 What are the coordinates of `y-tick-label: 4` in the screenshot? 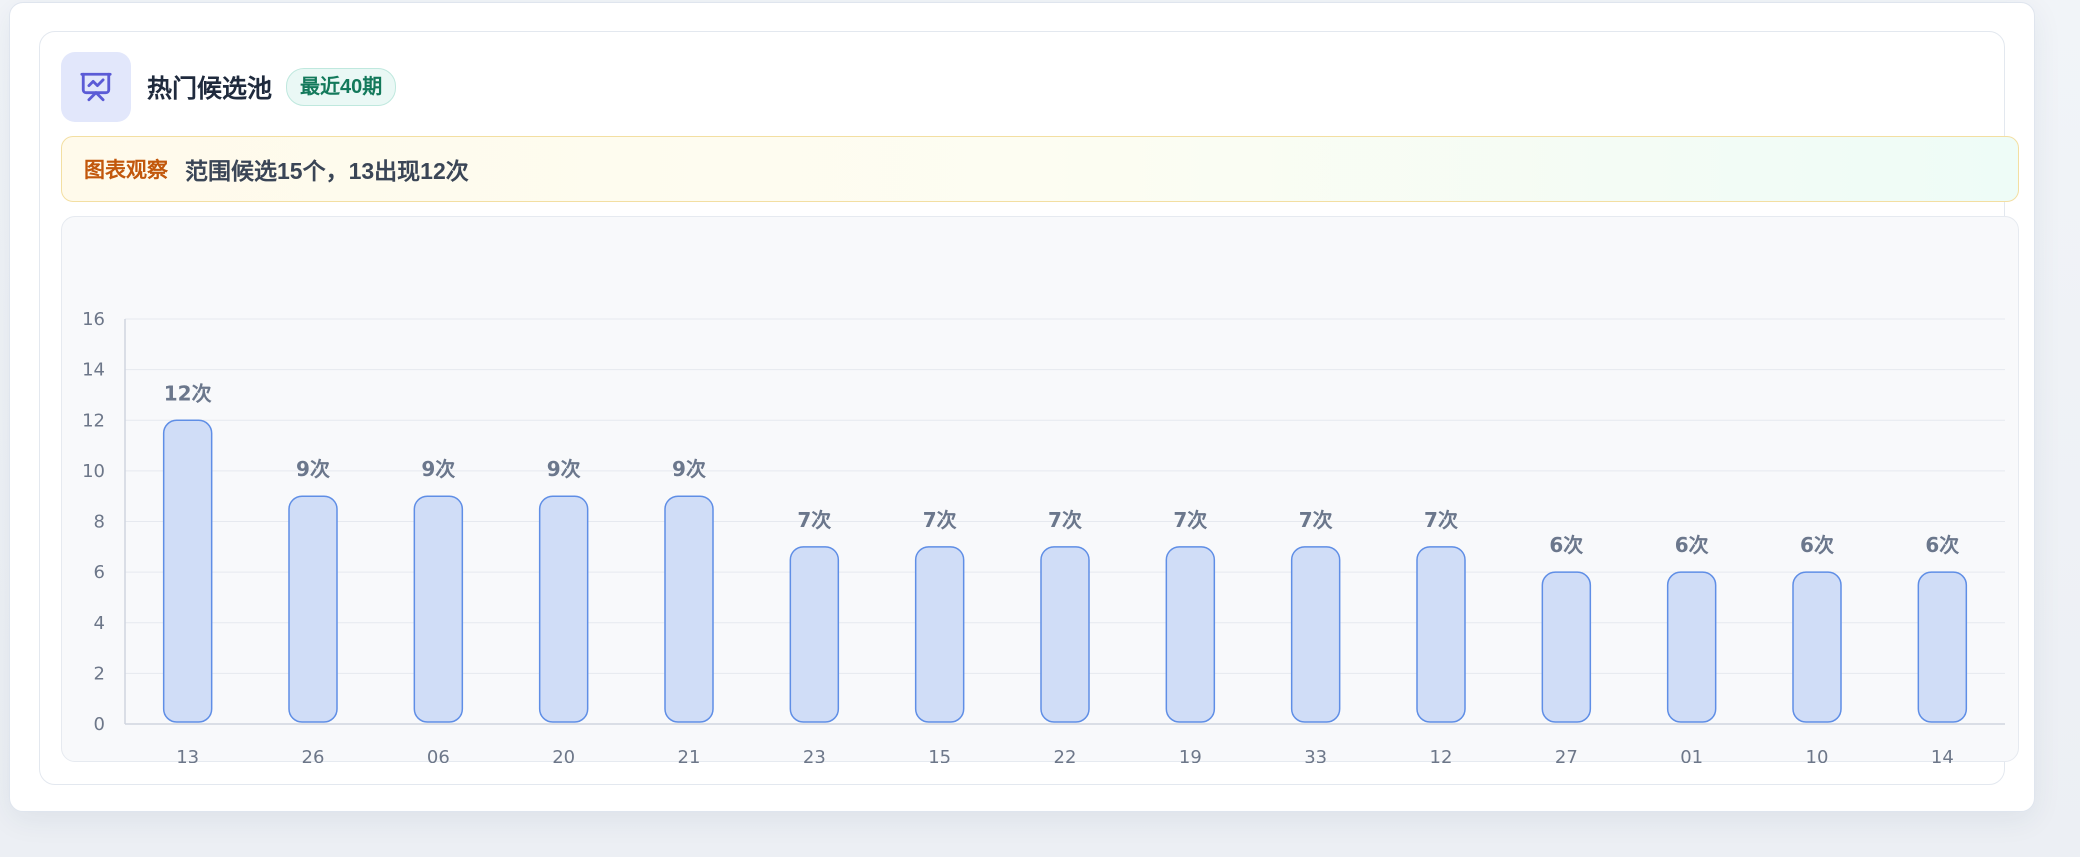 It's located at (99, 623).